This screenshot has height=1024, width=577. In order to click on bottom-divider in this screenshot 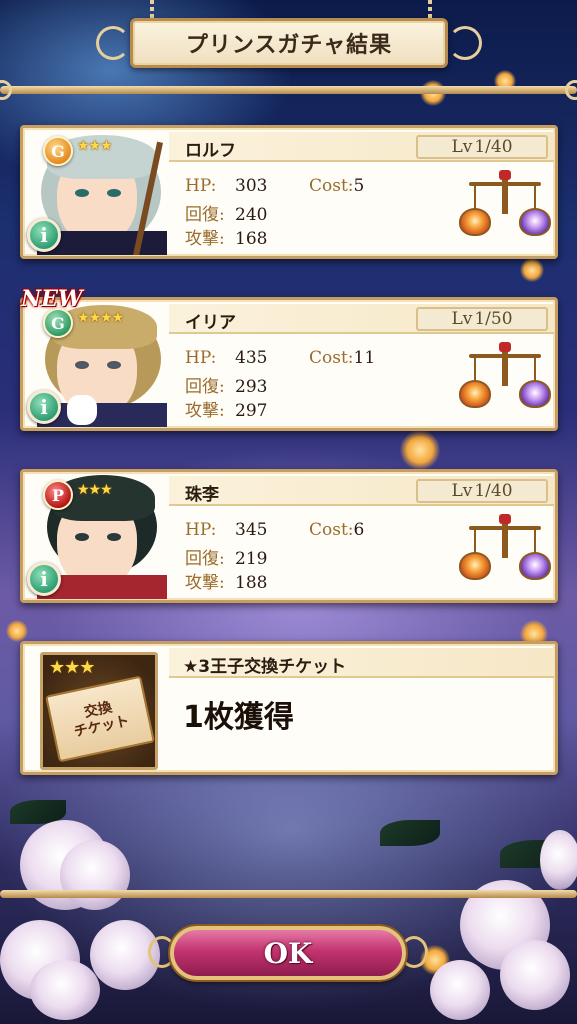, I will do `click(288, 894)`.